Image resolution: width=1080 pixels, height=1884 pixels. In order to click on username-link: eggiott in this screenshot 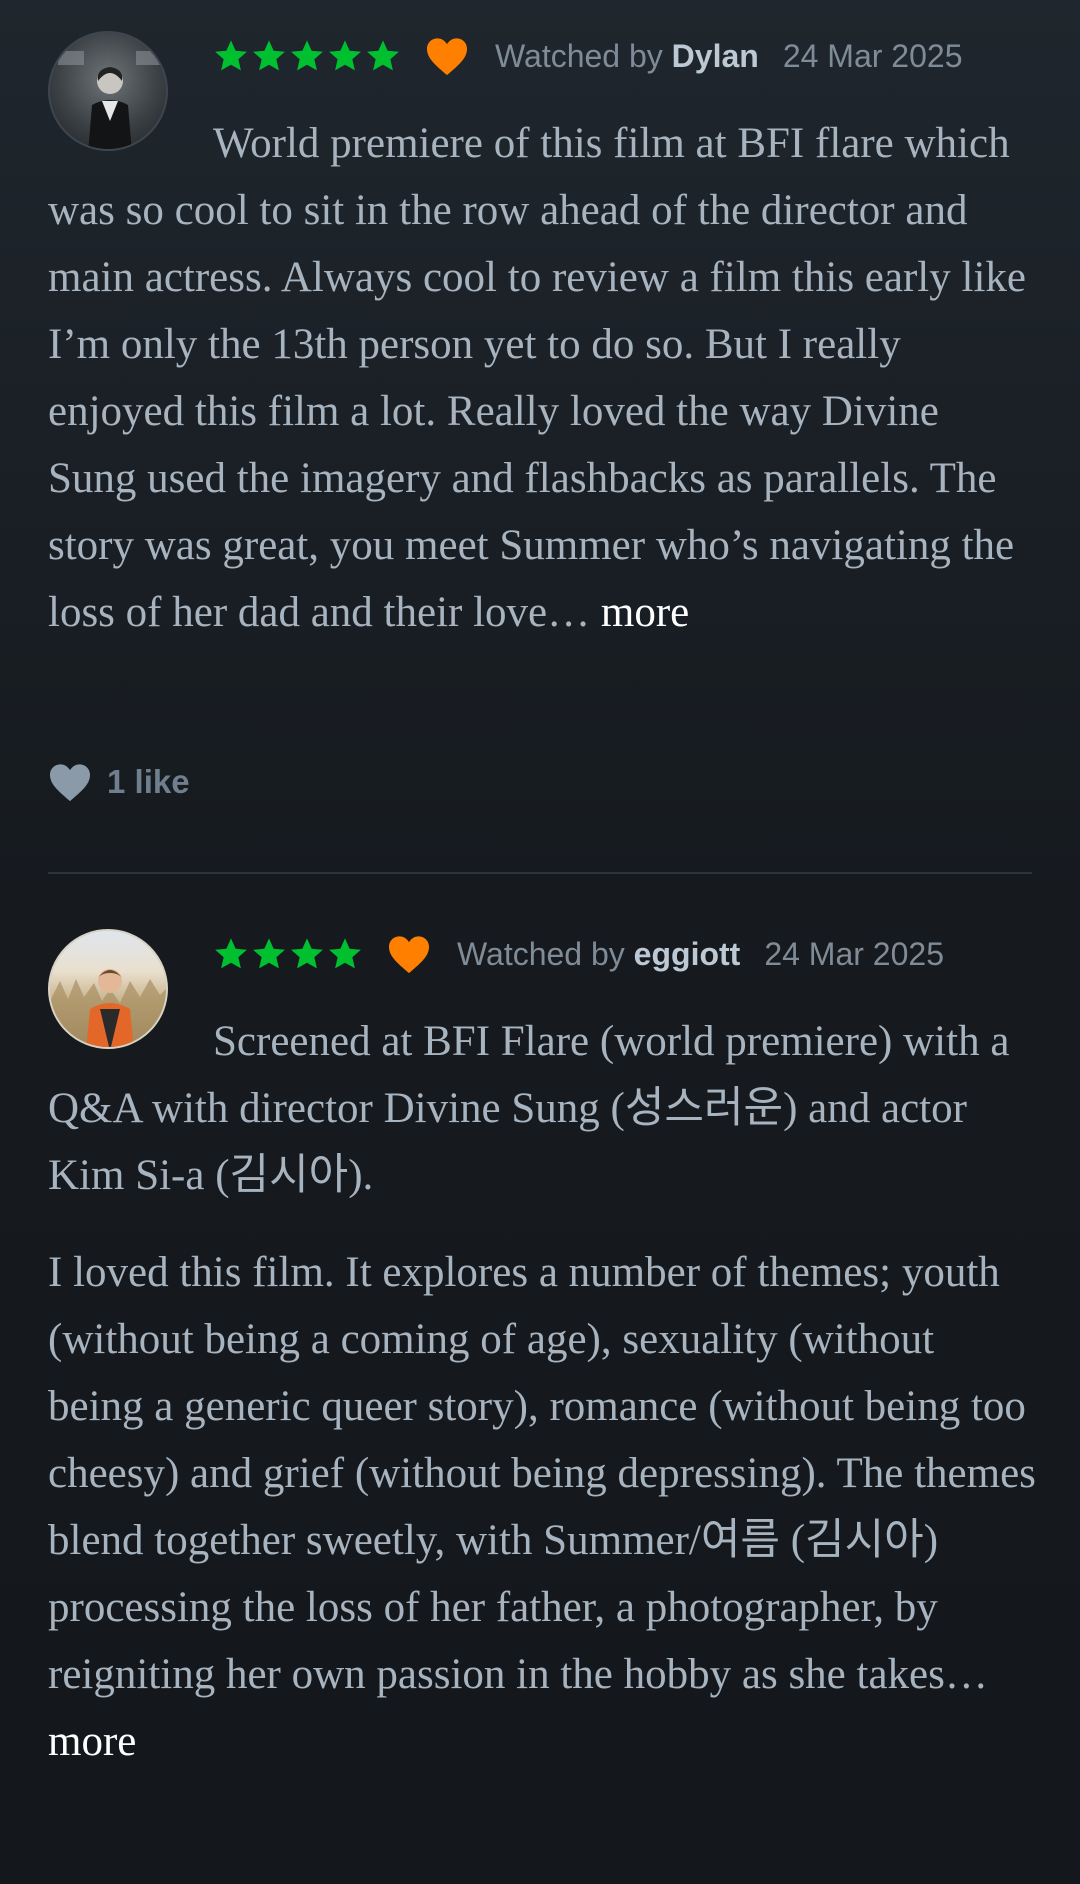, I will do `click(687, 954)`.